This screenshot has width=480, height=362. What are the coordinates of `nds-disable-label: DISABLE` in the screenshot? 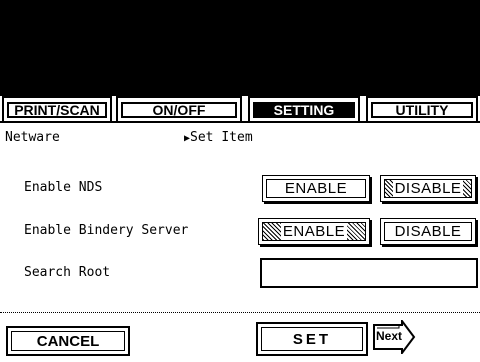 It's located at (428, 188).